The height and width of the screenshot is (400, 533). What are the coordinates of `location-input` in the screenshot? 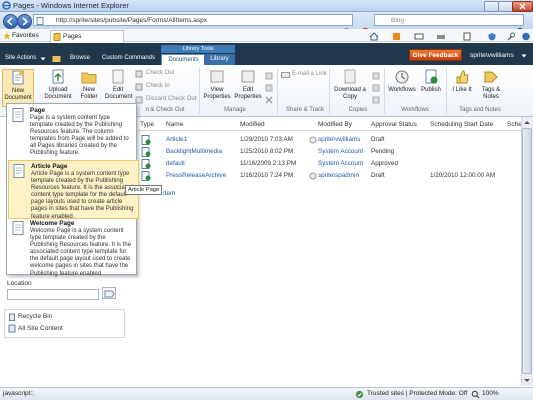 It's located at (53, 294).